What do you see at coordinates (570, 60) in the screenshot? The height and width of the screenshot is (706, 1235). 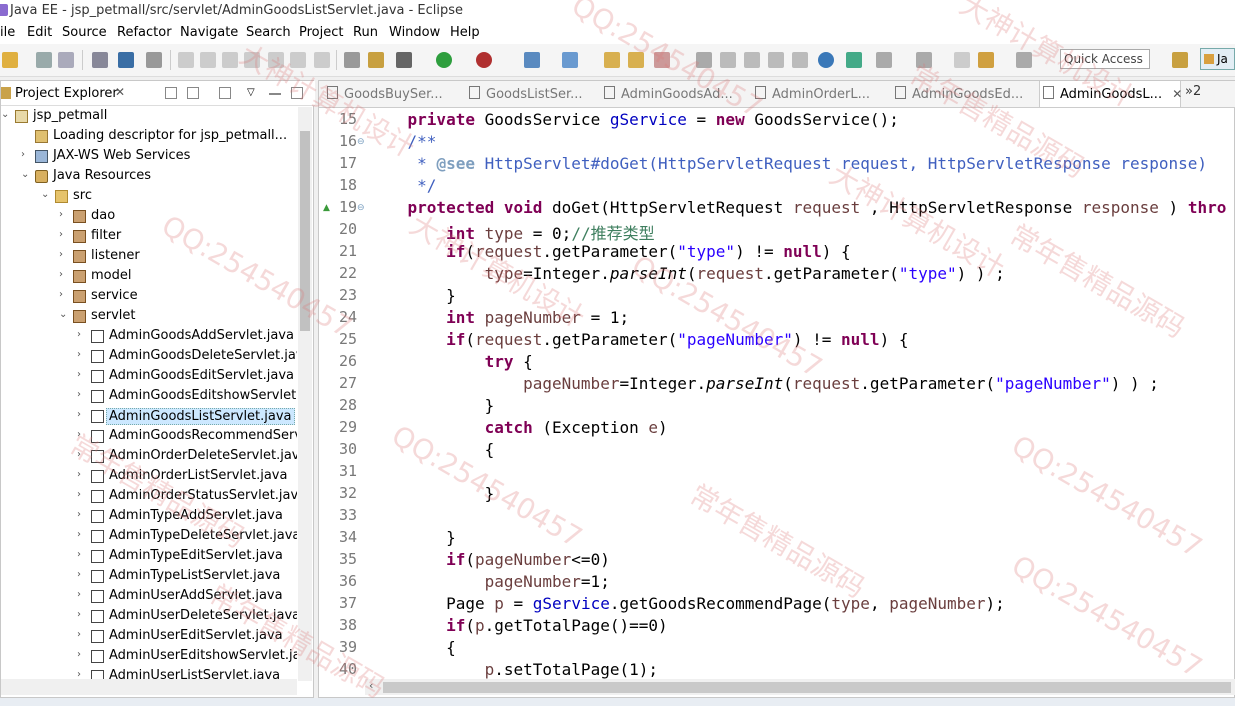 I see `new-class-icon` at bounding box center [570, 60].